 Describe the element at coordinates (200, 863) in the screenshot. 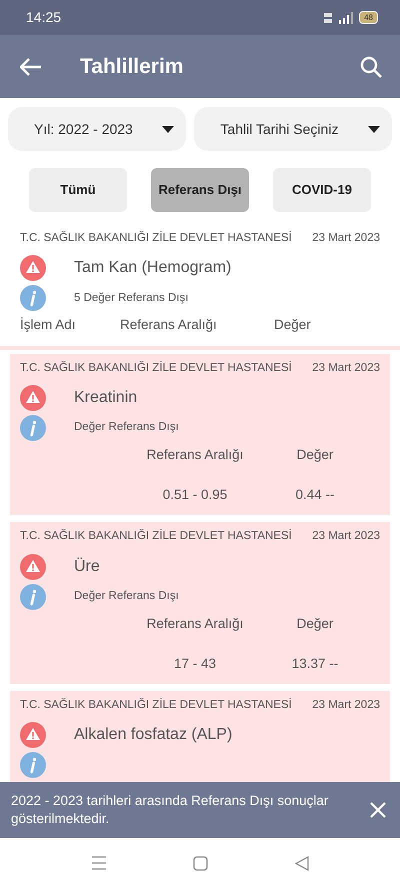

I see `home-icon` at that location.